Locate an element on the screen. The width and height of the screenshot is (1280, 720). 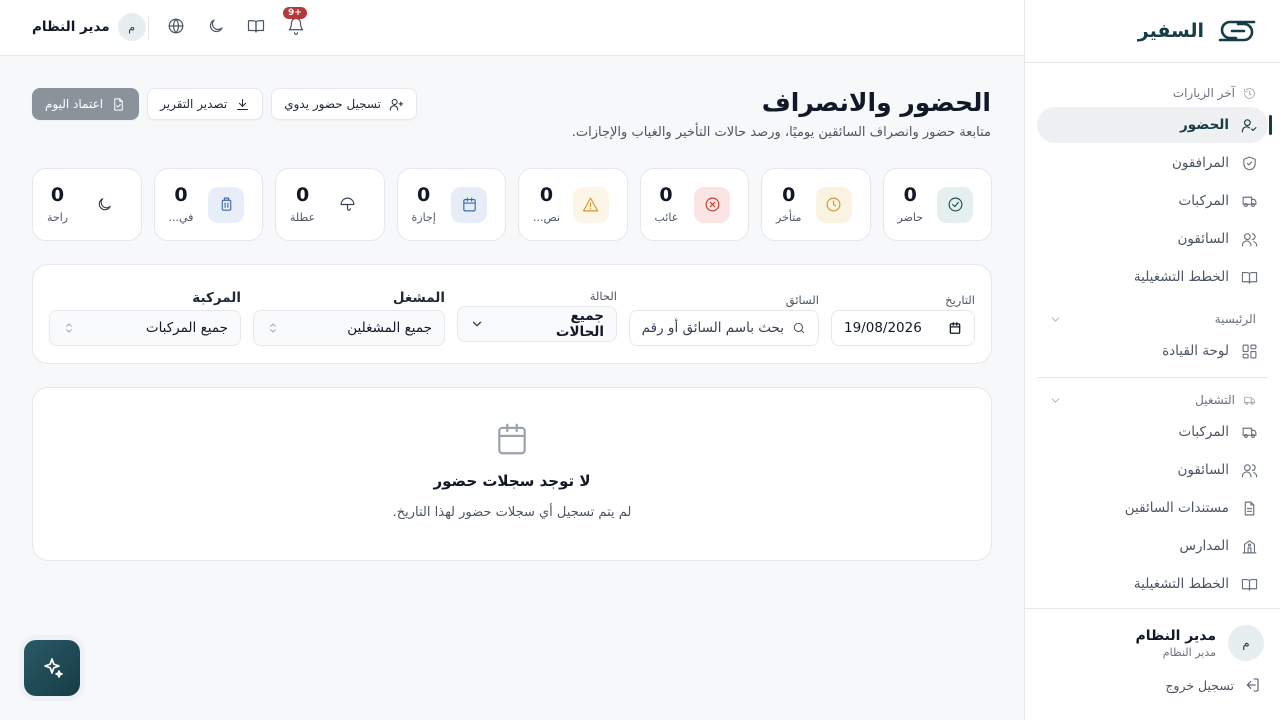
status-value: جميع الحالات is located at coordinates (579, 324).